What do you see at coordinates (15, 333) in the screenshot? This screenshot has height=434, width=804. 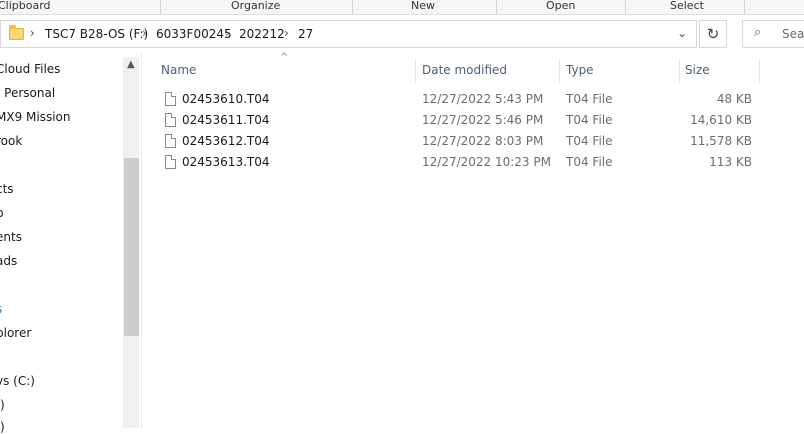 I see `nav-item-explorer: plorer` at bounding box center [15, 333].